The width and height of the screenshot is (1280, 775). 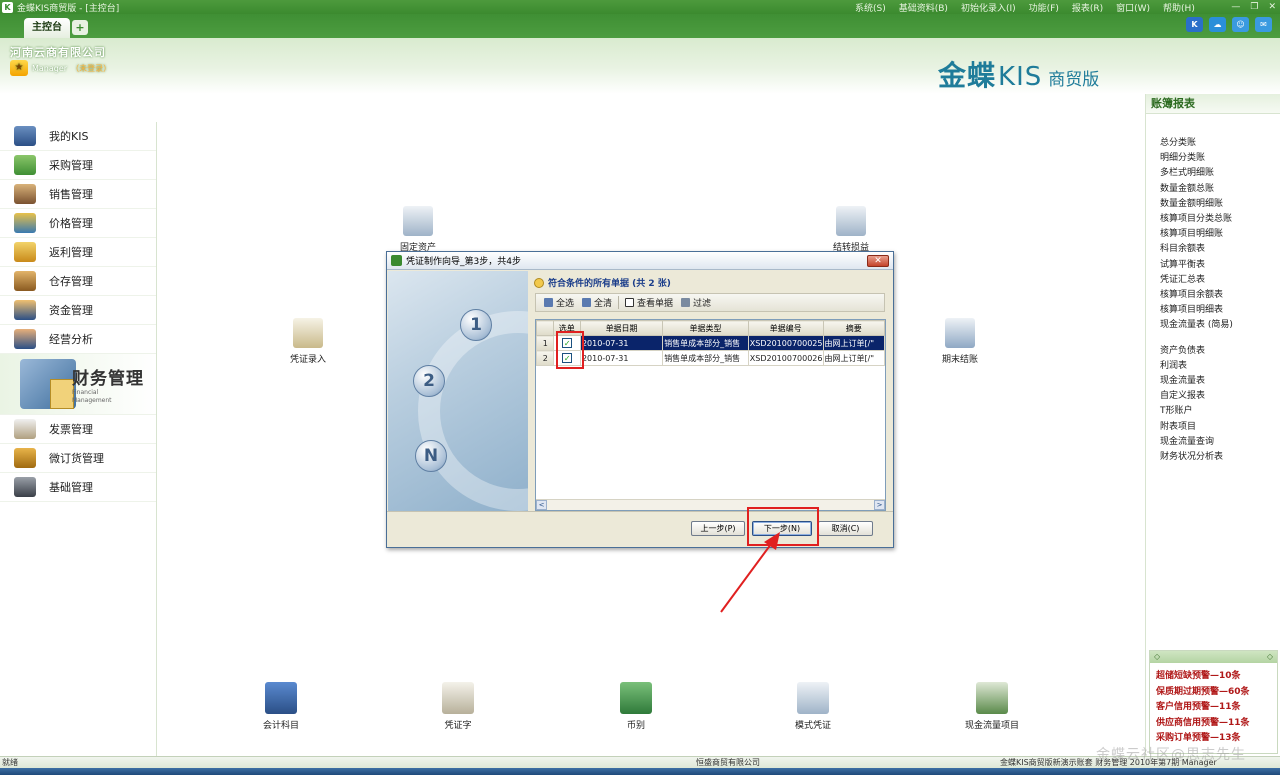 What do you see at coordinates (1220, 204) in the screenshot?
I see `ledger-report-link: 数量金额明细账` at bounding box center [1220, 204].